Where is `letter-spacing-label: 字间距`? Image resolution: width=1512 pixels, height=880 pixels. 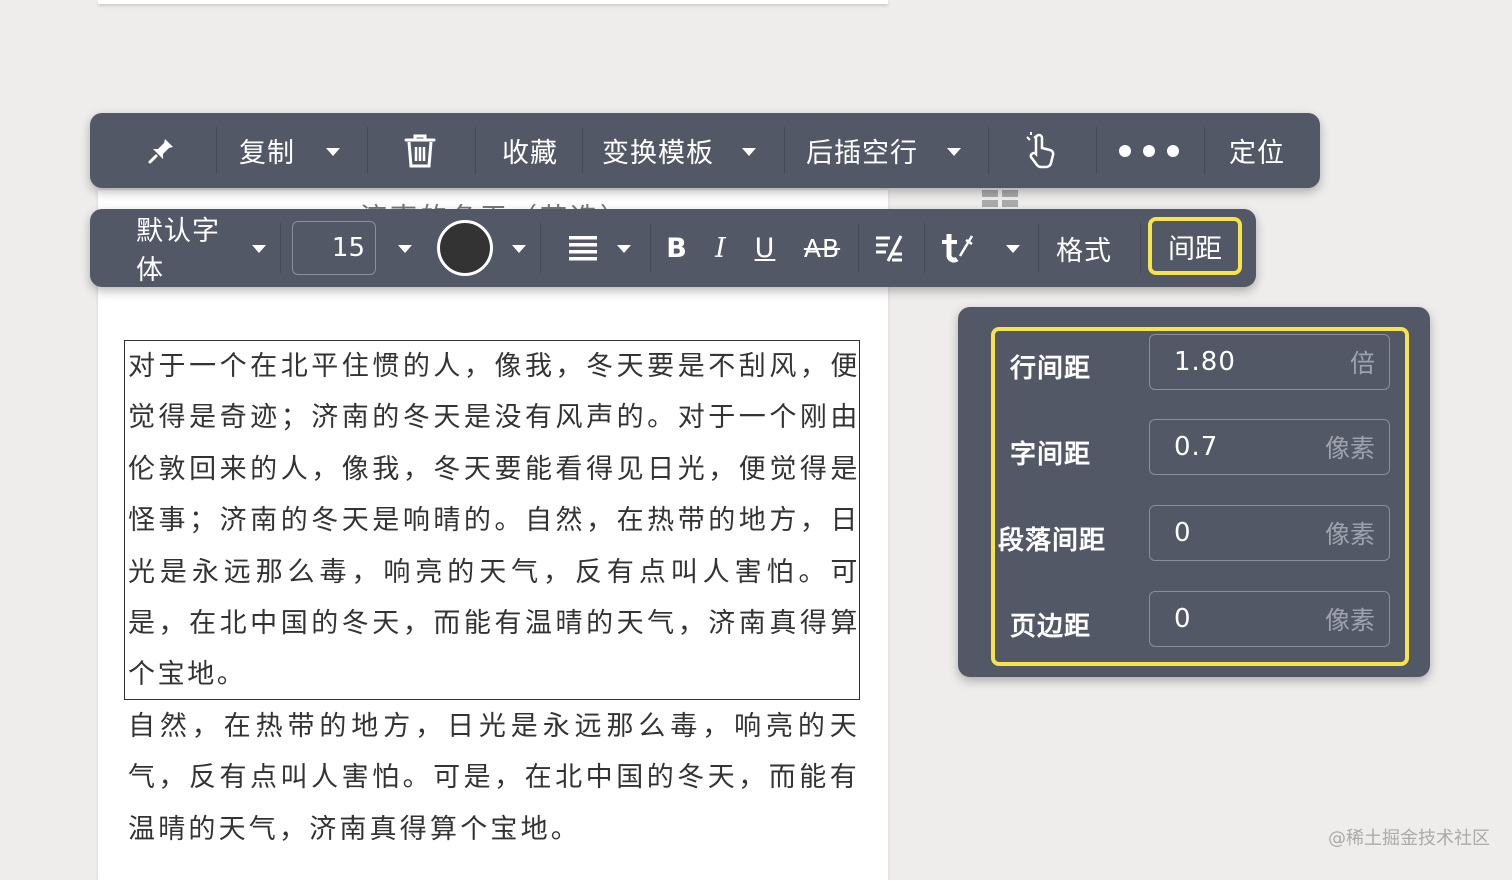
letter-spacing-label: 字间距 is located at coordinates (1051, 455).